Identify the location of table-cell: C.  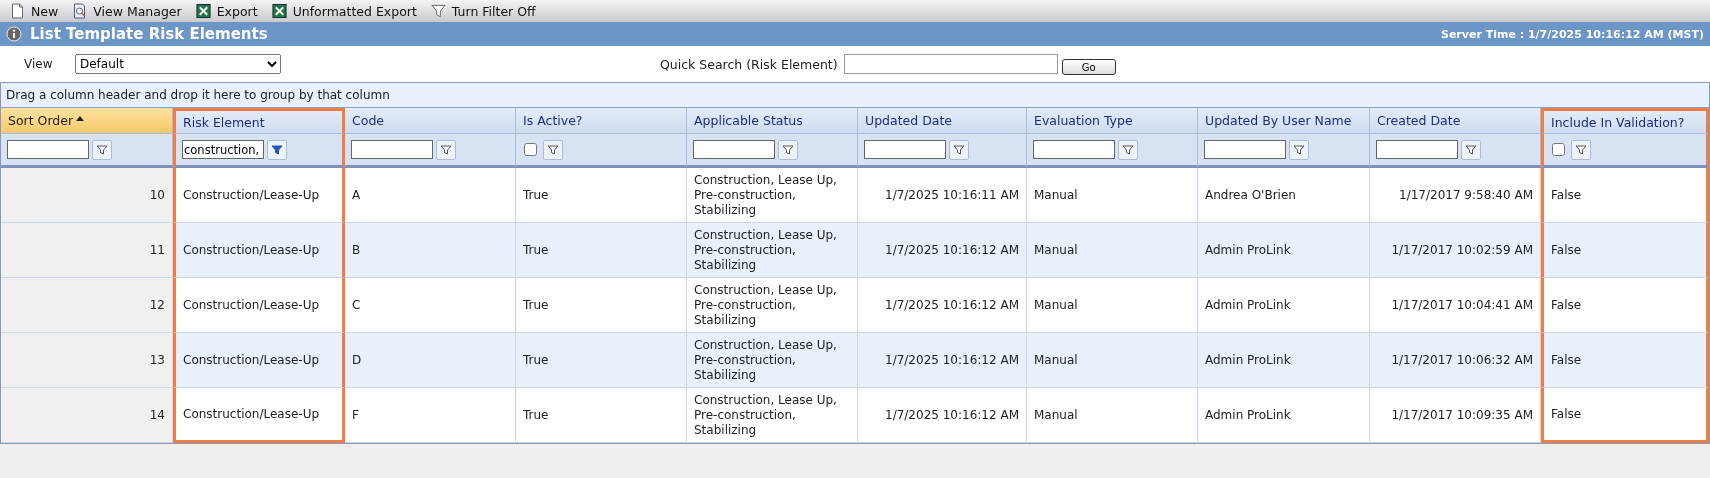
(430, 305).